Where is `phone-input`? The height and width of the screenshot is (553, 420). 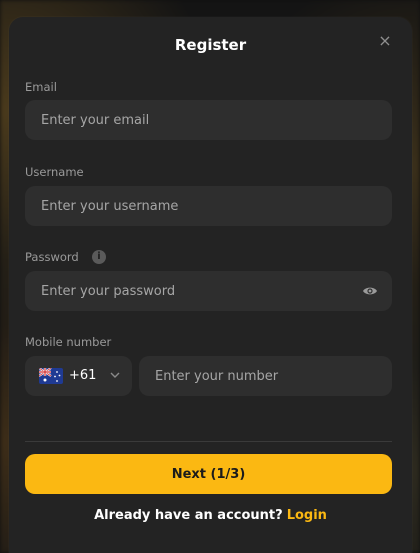 phone-input is located at coordinates (265, 376).